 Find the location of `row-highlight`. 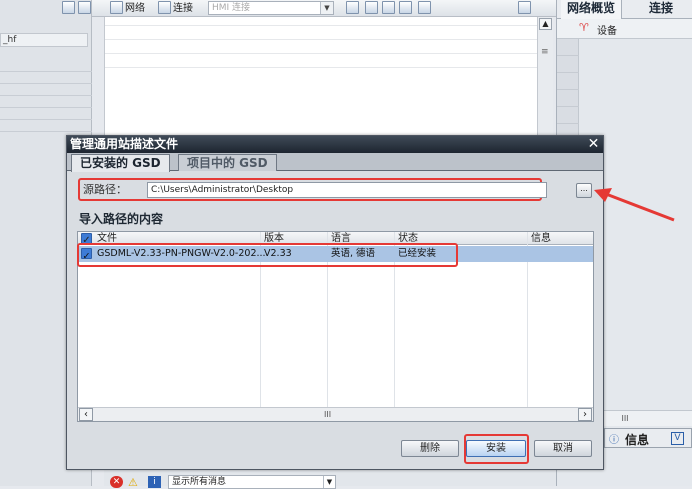

row-highlight is located at coordinates (267, 255).